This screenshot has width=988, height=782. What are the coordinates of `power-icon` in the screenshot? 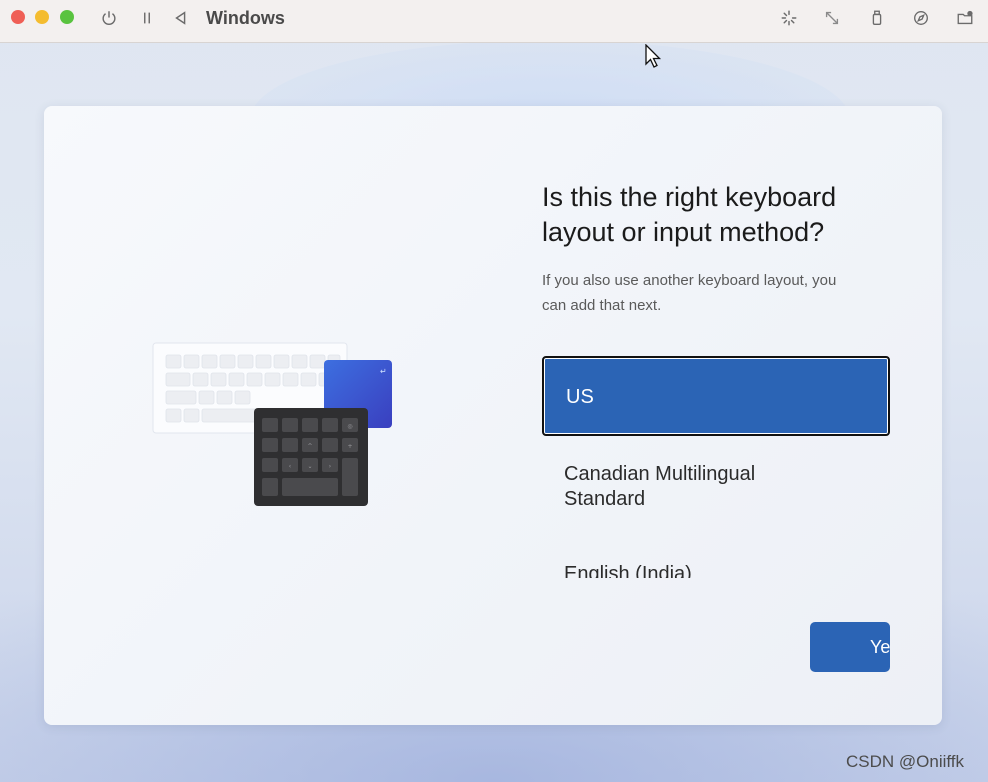 It's located at (109, 18).